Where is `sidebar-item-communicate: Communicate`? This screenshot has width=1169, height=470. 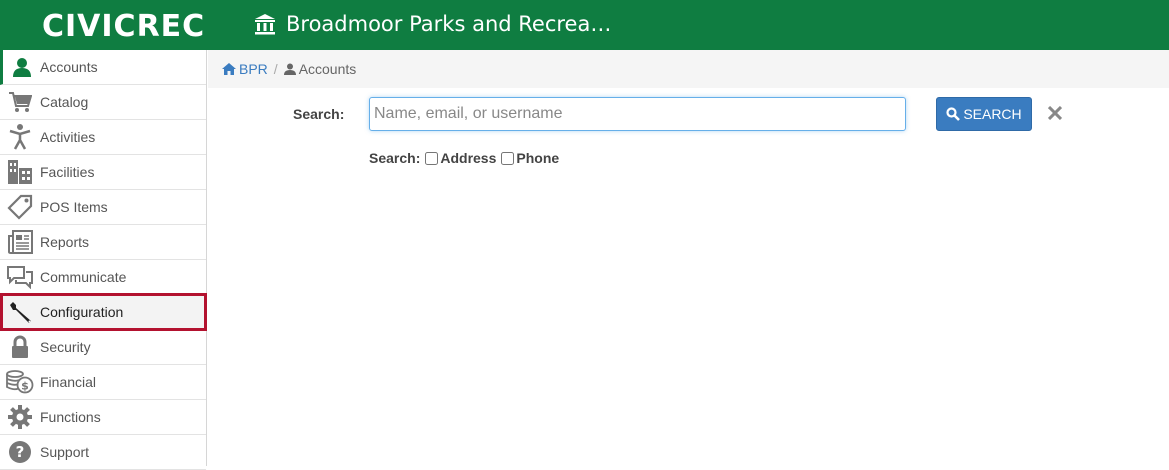
sidebar-item-communicate: Communicate is located at coordinates (103, 277).